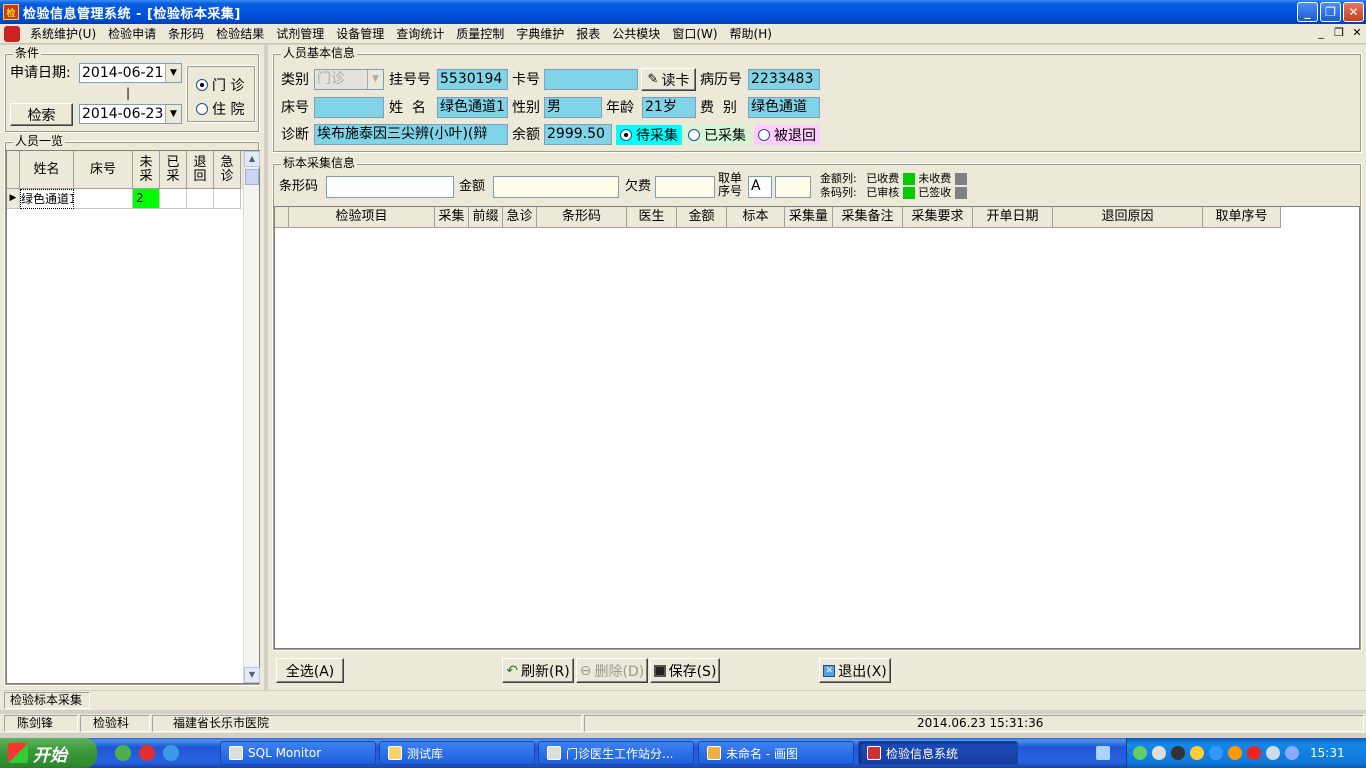 The width and height of the screenshot is (1366, 768). What do you see at coordinates (649, 135) in the screenshot?
I see `radio-pending: 待采集` at bounding box center [649, 135].